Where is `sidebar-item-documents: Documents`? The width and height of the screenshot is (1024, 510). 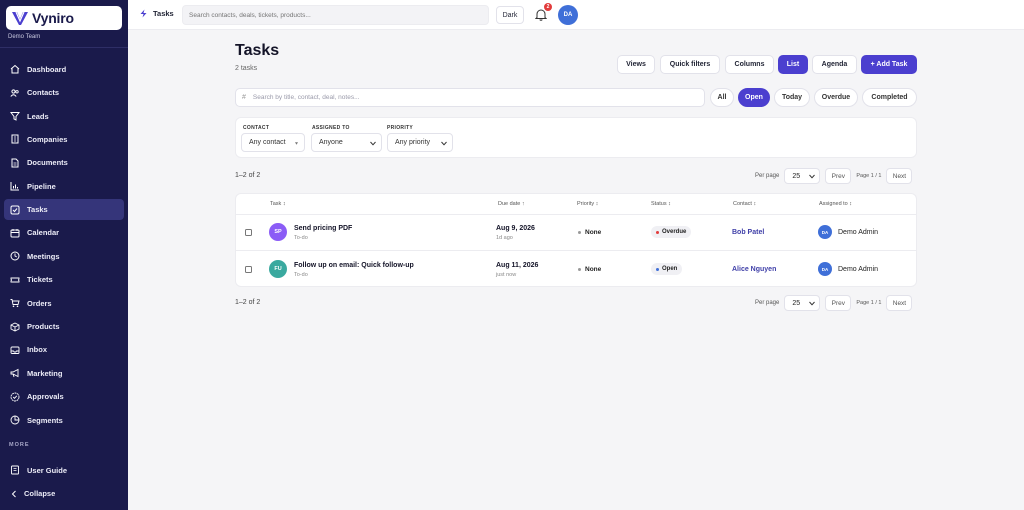 sidebar-item-documents: Documents is located at coordinates (64, 163).